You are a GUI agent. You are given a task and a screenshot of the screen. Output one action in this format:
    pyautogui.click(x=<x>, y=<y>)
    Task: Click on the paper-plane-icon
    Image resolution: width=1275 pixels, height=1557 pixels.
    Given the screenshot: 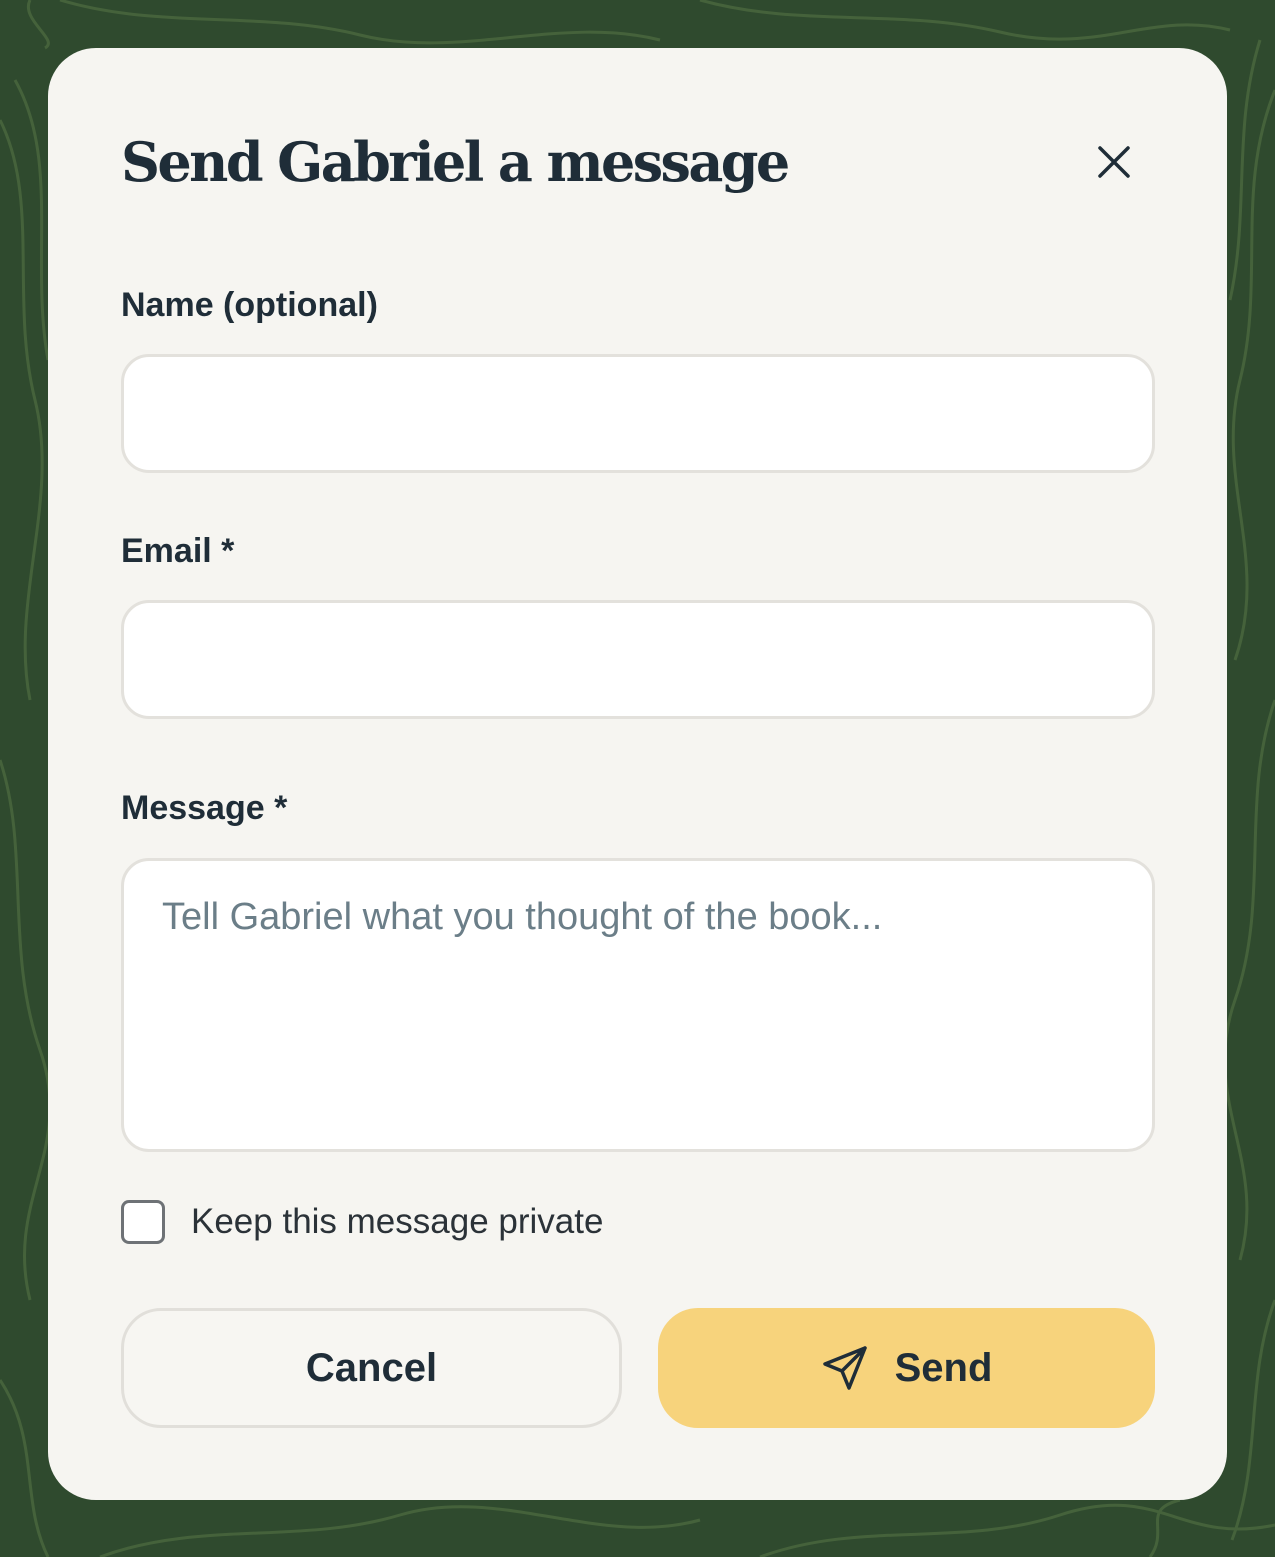 What is the action you would take?
    pyautogui.click(x=845, y=1368)
    